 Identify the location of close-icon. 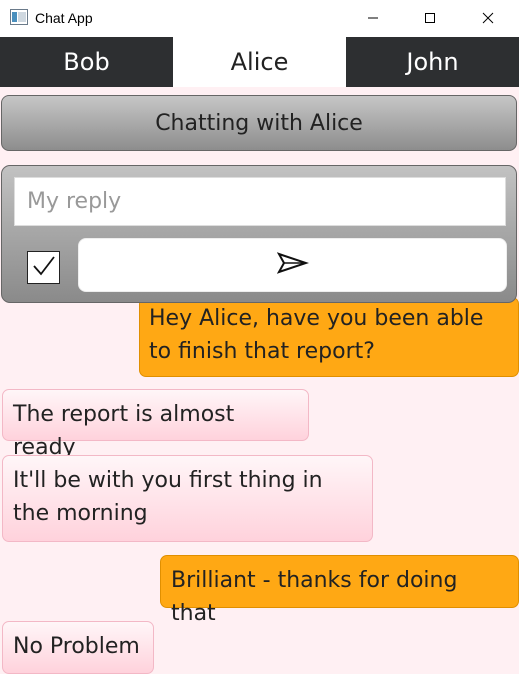
(488, 18).